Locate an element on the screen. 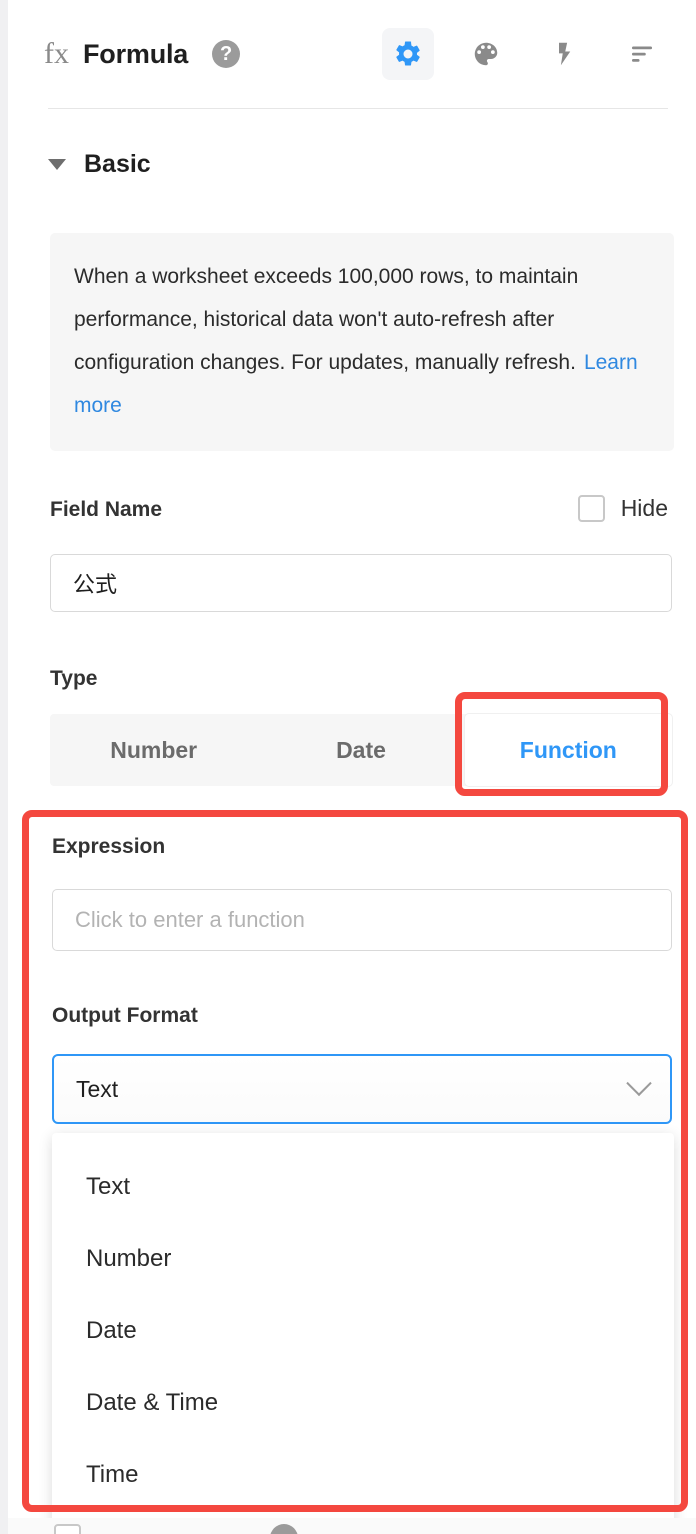 The image size is (696, 1534). field-name-input: 公式 is located at coordinates (361, 583).